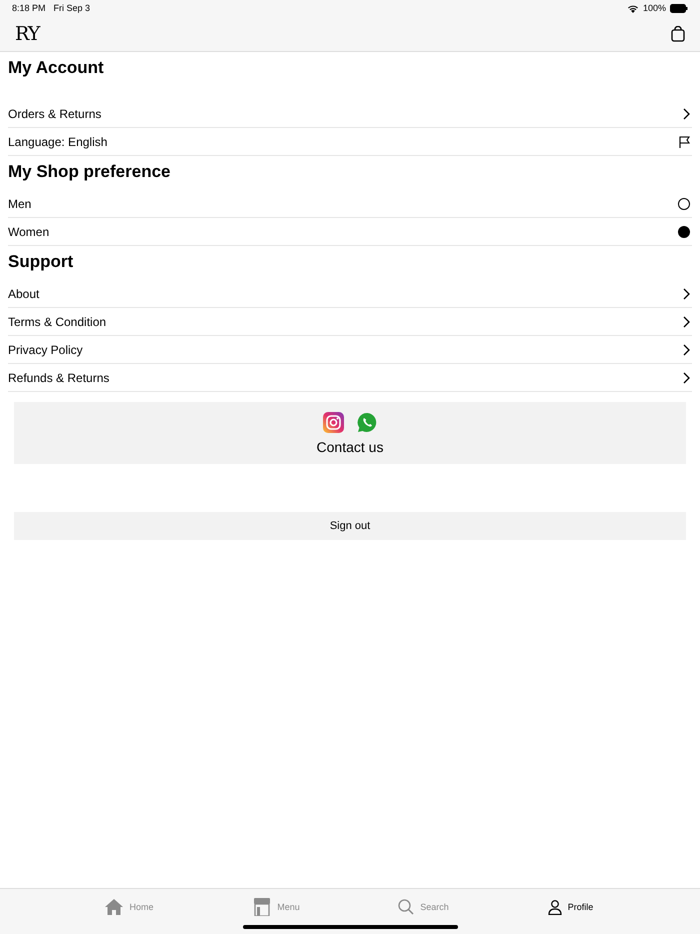 The height and width of the screenshot is (934, 700). Describe the element at coordinates (350, 322) in the screenshot. I see `list-item: Terms & Condition` at that location.